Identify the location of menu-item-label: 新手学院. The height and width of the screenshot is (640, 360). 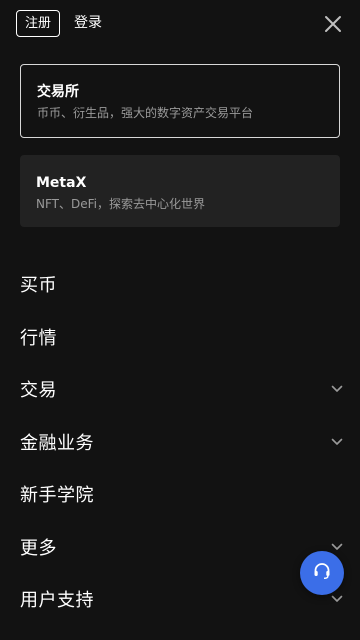
(57, 496).